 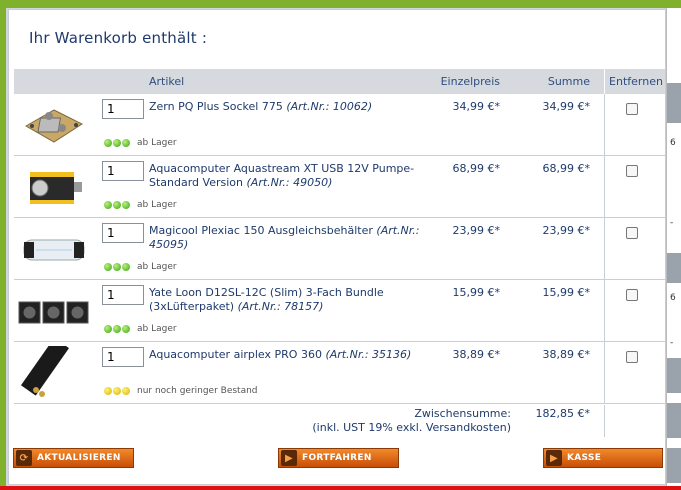 I want to click on continue-button-label: FORTFAHREN, so click(x=337, y=458).